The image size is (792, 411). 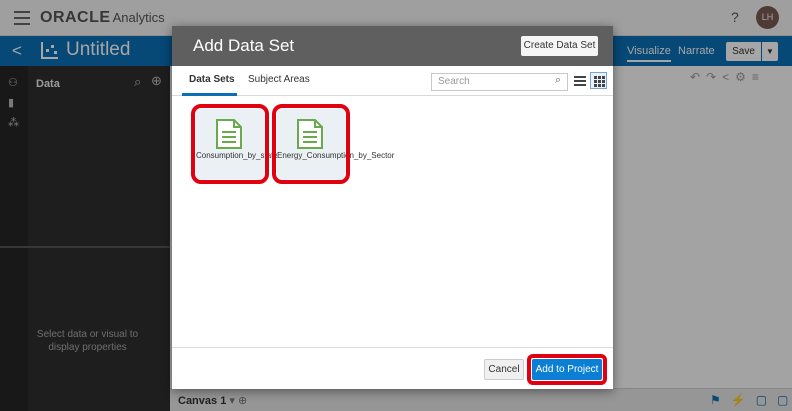 What do you see at coordinates (499, 82) in the screenshot?
I see `search-input: Search` at bounding box center [499, 82].